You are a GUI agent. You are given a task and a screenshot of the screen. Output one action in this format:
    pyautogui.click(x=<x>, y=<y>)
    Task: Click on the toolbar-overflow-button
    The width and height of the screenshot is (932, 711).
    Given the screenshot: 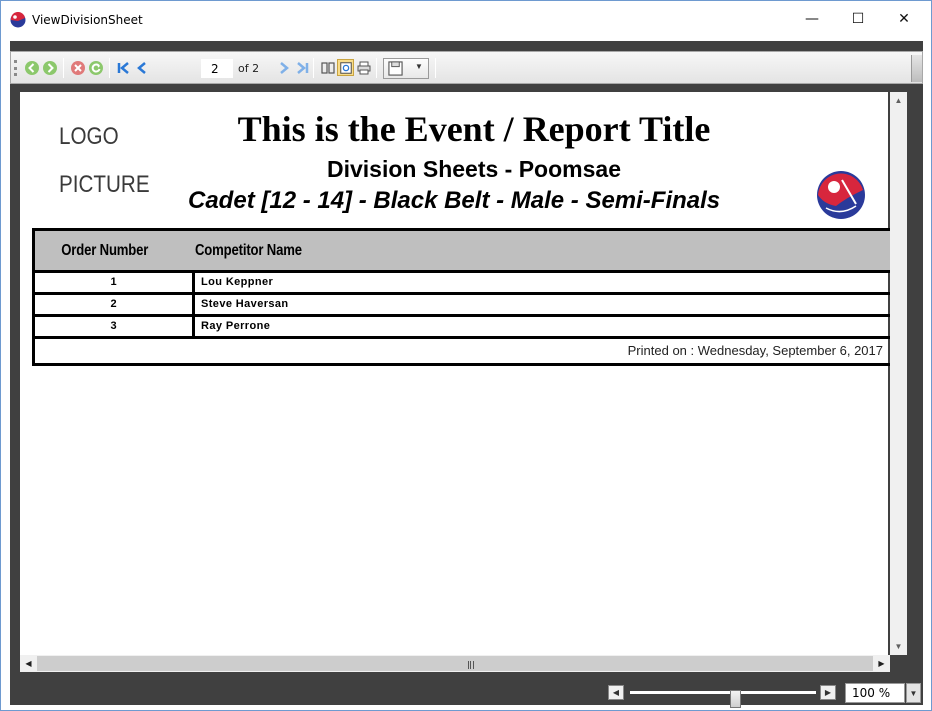 What is the action you would take?
    pyautogui.click(x=916, y=68)
    